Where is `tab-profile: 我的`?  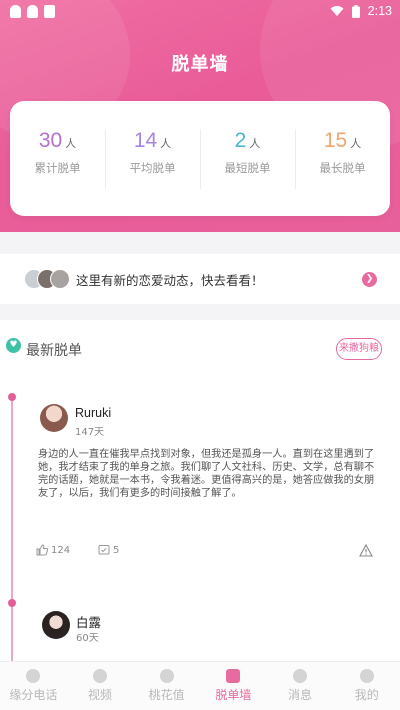 tab-profile: 我的 is located at coordinates (366, 686).